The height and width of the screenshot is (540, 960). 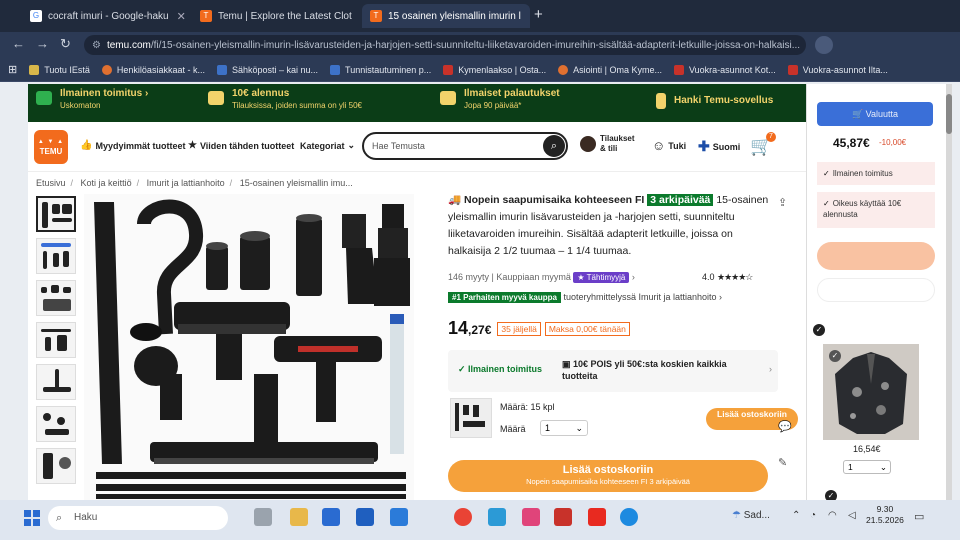 What do you see at coordinates (785, 426) in the screenshot?
I see `chat-icon: 💬` at bounding box center [785, 426].